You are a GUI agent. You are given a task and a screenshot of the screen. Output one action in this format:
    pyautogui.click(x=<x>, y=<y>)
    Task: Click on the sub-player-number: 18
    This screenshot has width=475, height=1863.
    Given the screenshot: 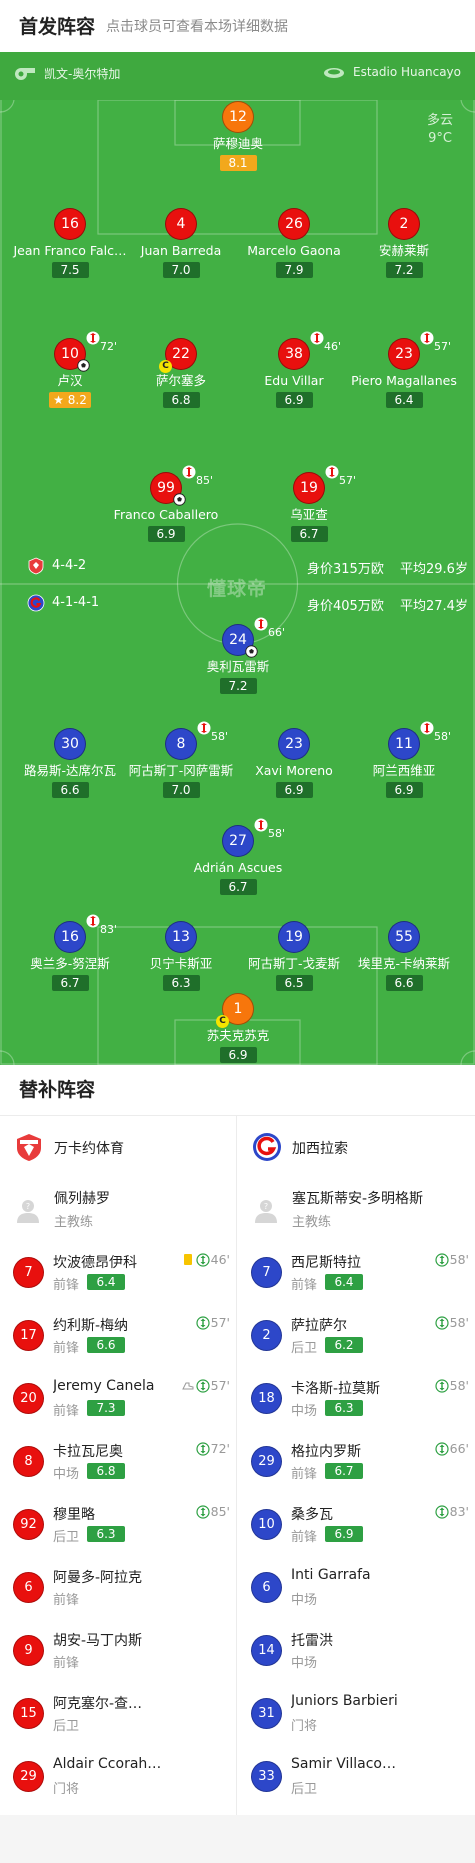 What is the action you would take?
    pyautogui.click(x=266, y=1398)
    